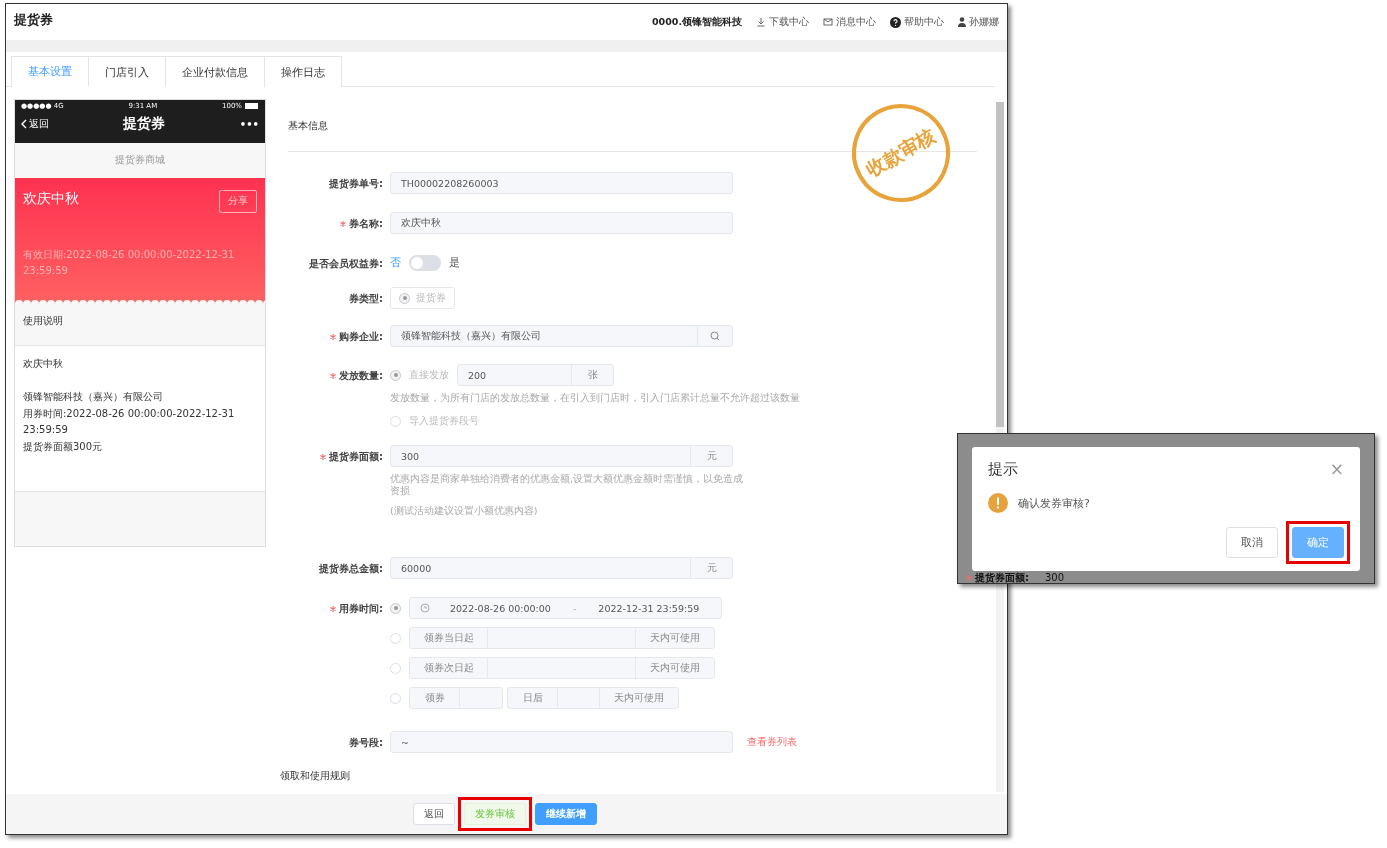 This screenshot has height=848, width=1387. Describe the element at coordinates (43, 364) in the screenshot. I see `usage-text: 欢庆中秋` at that location.